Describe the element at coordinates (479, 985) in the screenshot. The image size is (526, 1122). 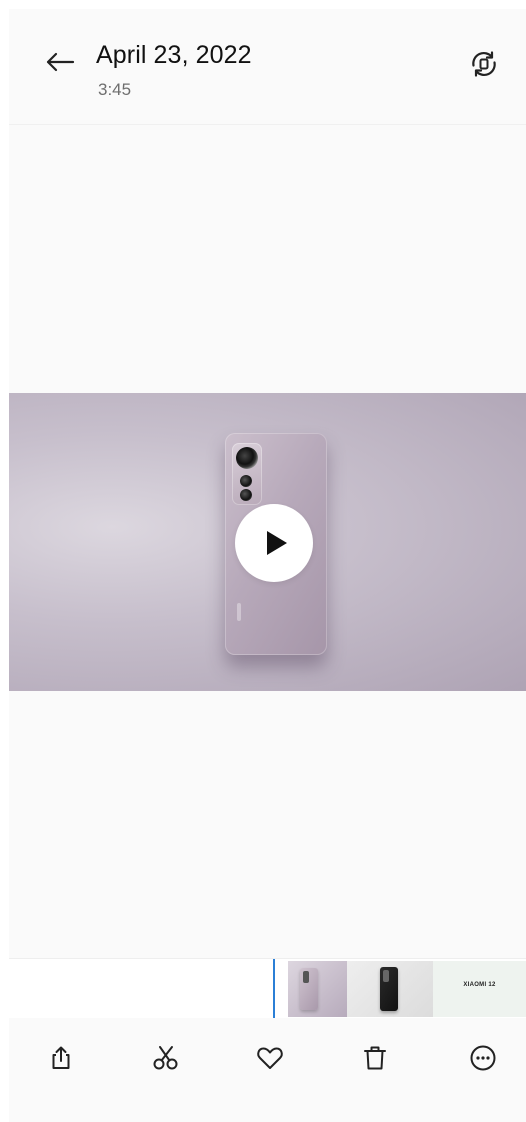
I see `thumbnail-brand-text: XIAOMI 12` at that location.